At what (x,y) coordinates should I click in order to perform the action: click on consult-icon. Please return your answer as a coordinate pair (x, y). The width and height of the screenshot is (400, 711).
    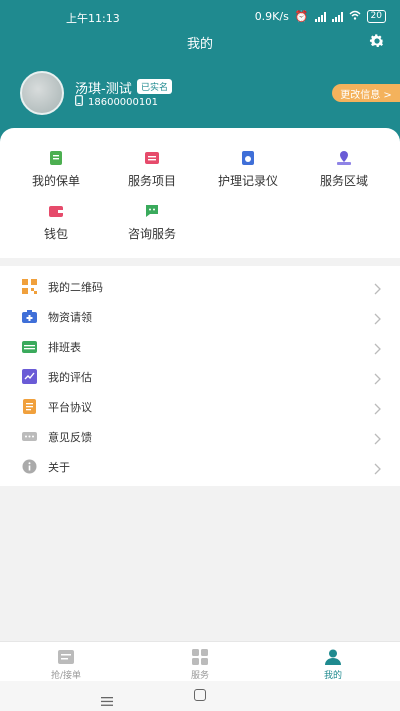
    Looking at the image, I should click on (152, 211).